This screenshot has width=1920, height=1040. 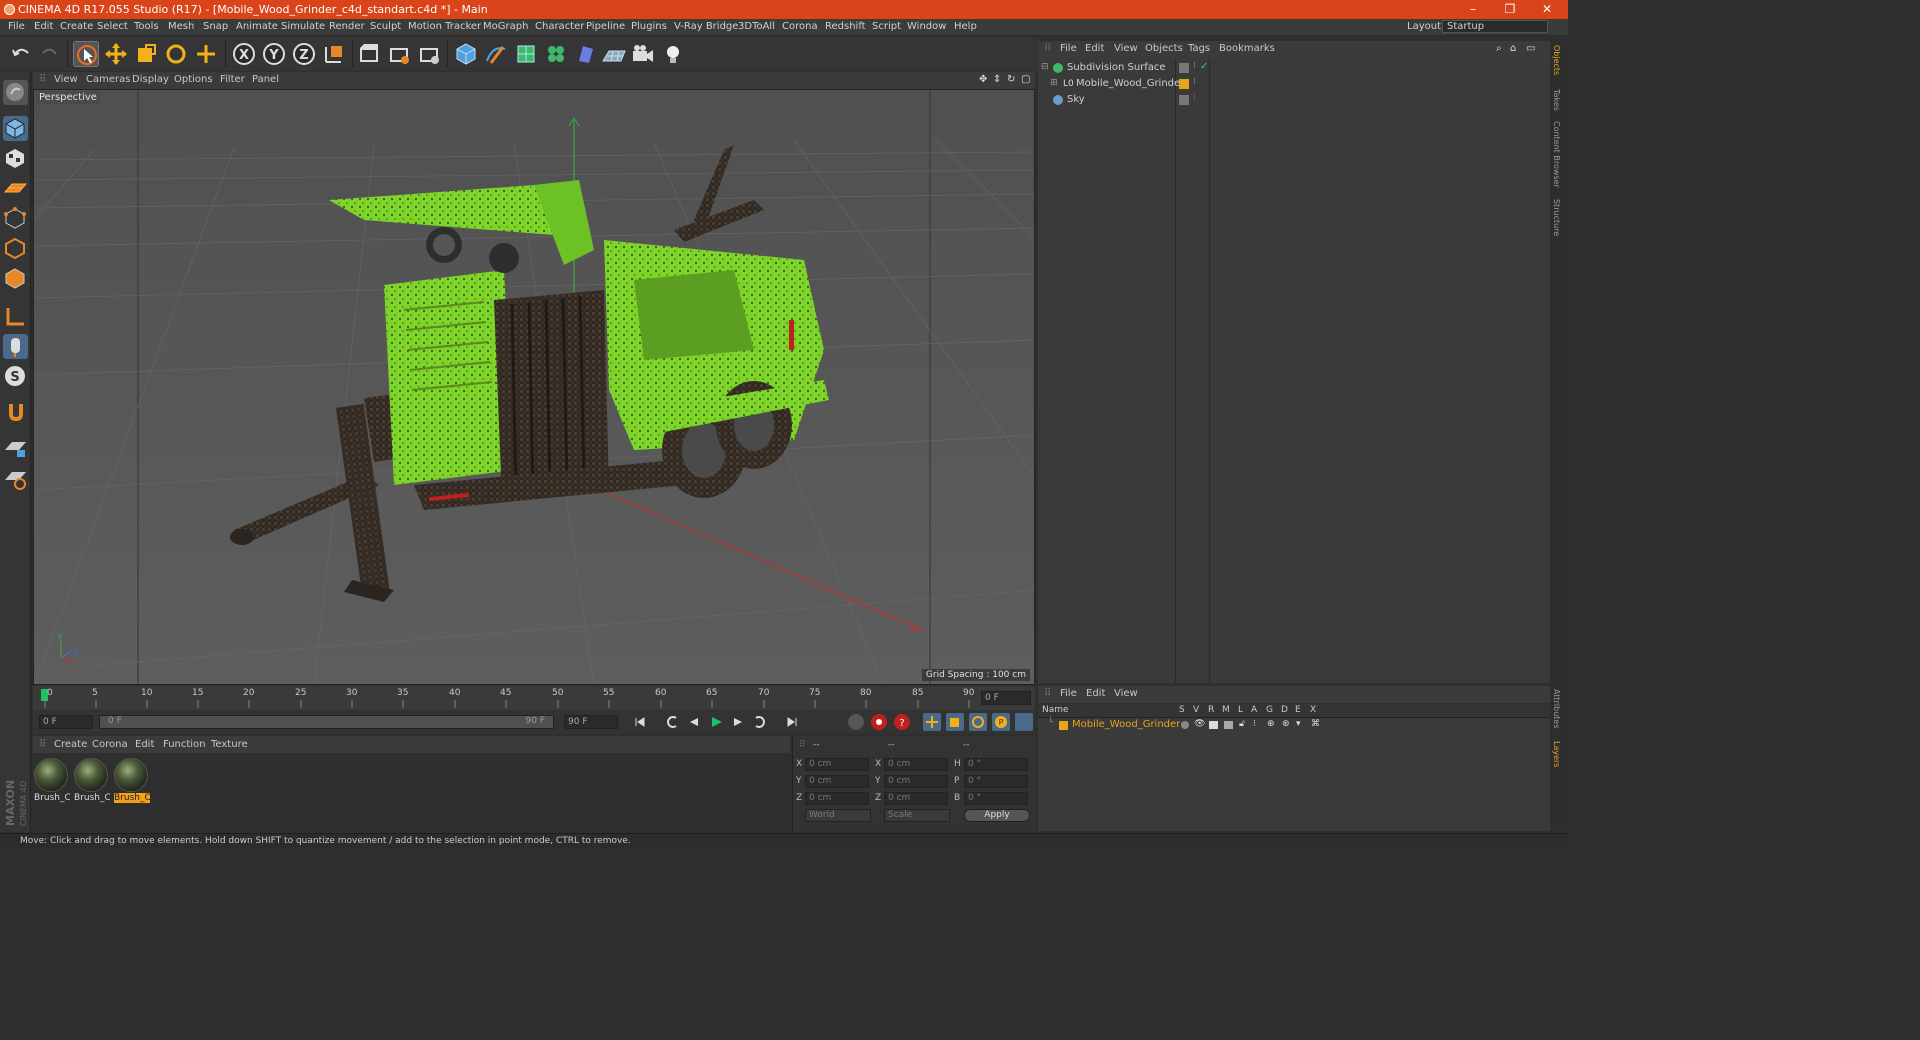 What do you see at coordinates (760, 722) in the screenshot?
I see `next-key-icon` at bounding box center [760, 722].